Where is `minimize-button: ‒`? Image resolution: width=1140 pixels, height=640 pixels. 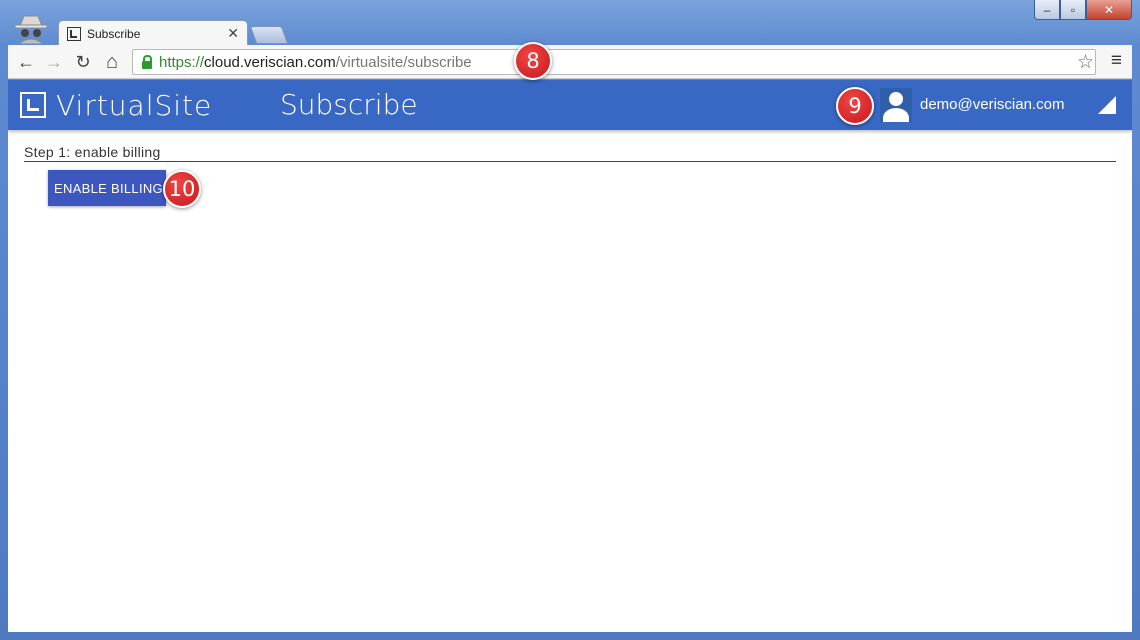 minimize-button: ‒ is located at coordinates (1047, 10).